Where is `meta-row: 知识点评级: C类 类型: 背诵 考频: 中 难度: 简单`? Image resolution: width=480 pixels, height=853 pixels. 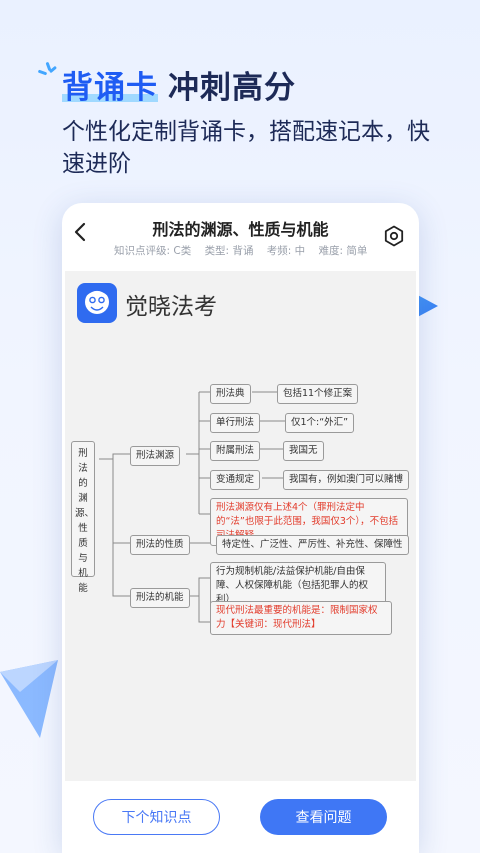 meta-row: 知识点评级: C类 类型: 背诵 考频: 中 难度: 简单 is located at coordinates (245, 250).